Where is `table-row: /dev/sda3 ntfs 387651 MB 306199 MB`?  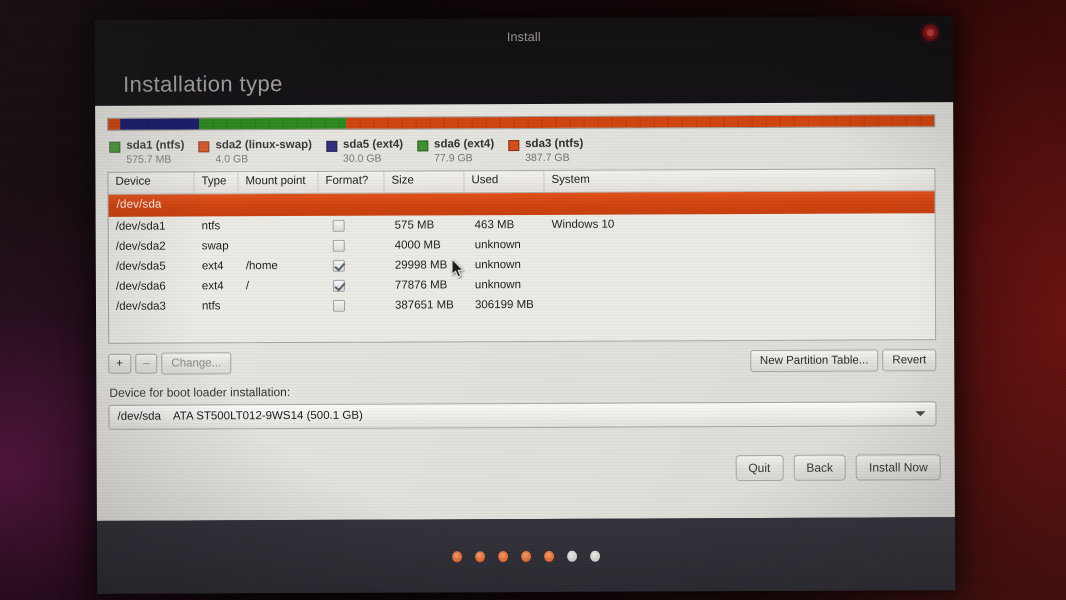 table-row: /dev/sda3 ntfs 387651 MB 306199 MB is located at coordinates (522, 305).